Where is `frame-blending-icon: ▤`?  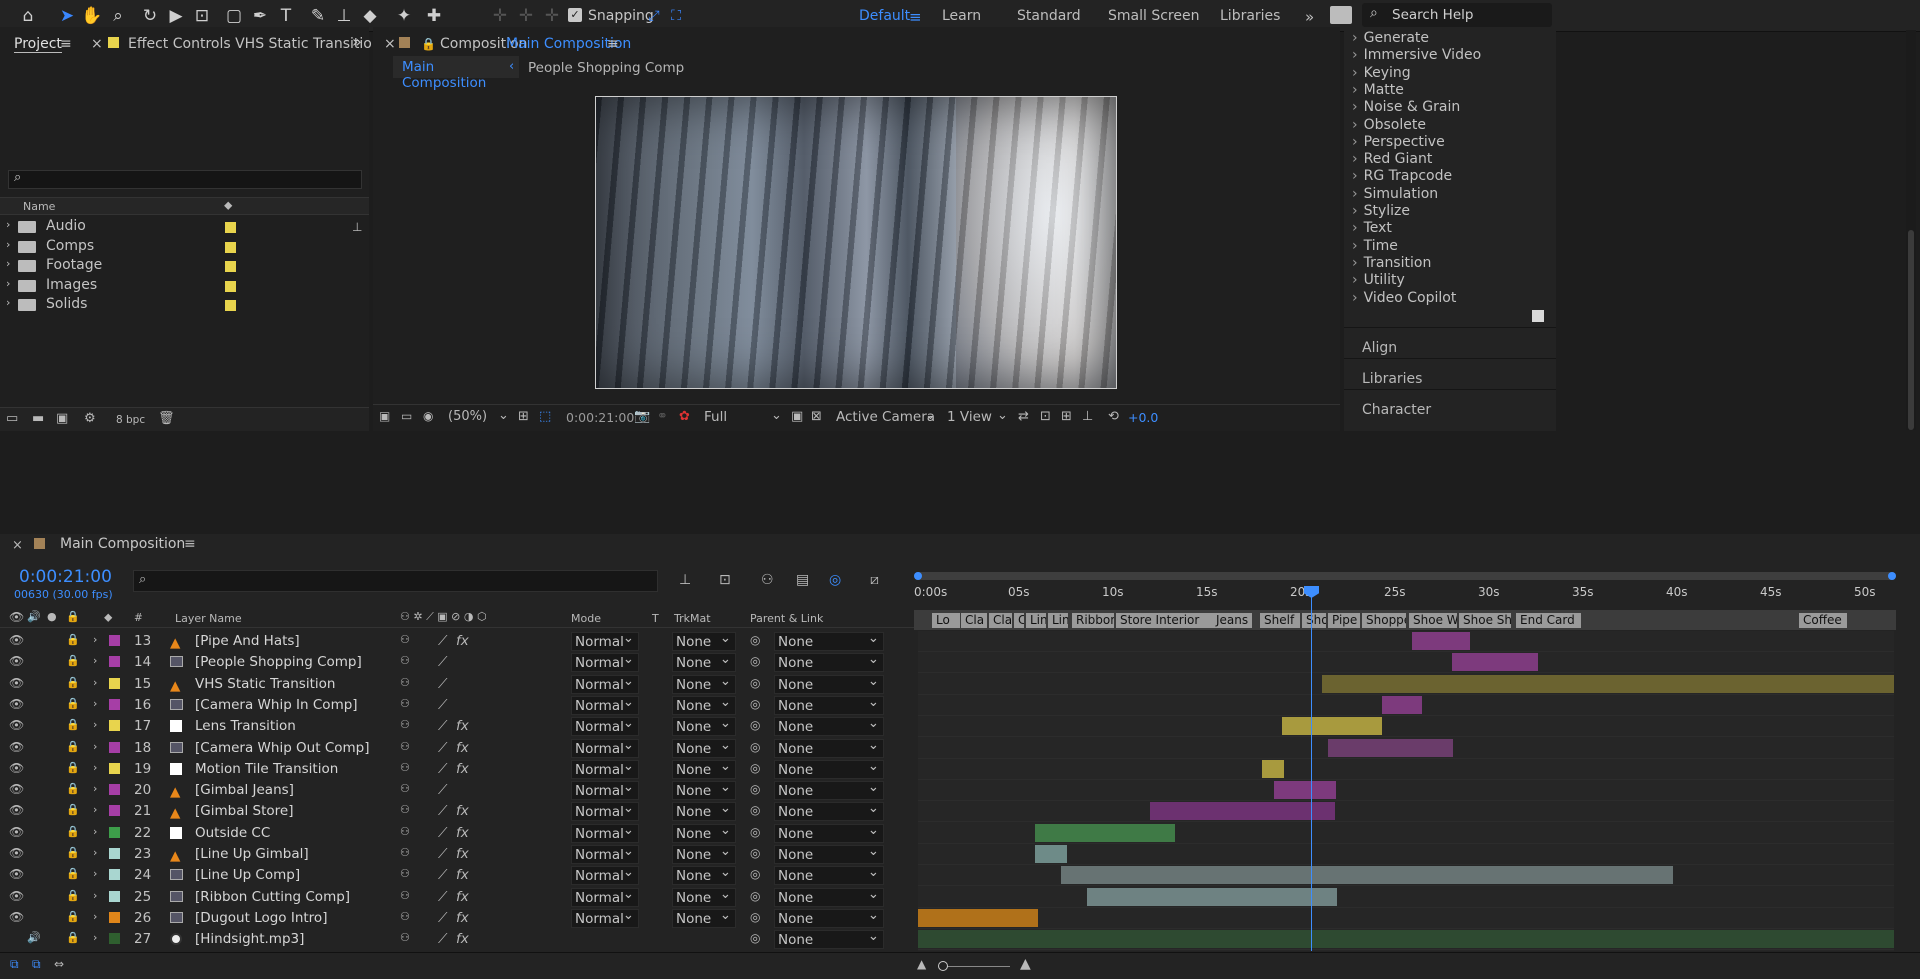 frame-blending-icon: ▤ is located at coordinates (802, 580).